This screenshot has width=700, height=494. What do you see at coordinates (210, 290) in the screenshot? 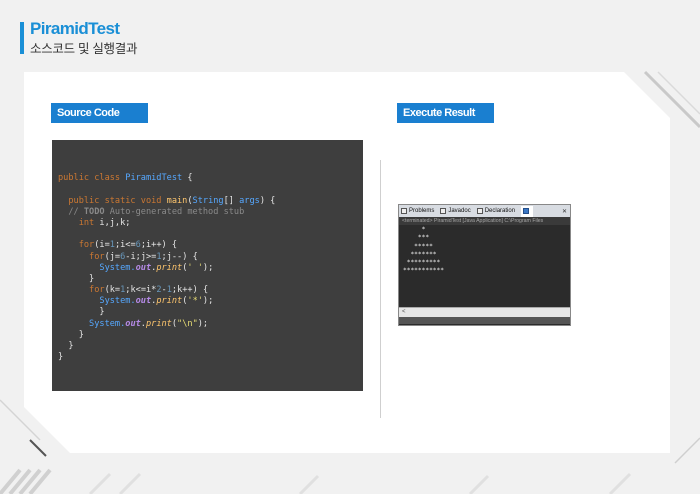
I see `code-line: for(k=1;k<=i*2-1;k++) {` at bounding box center [210, 290].